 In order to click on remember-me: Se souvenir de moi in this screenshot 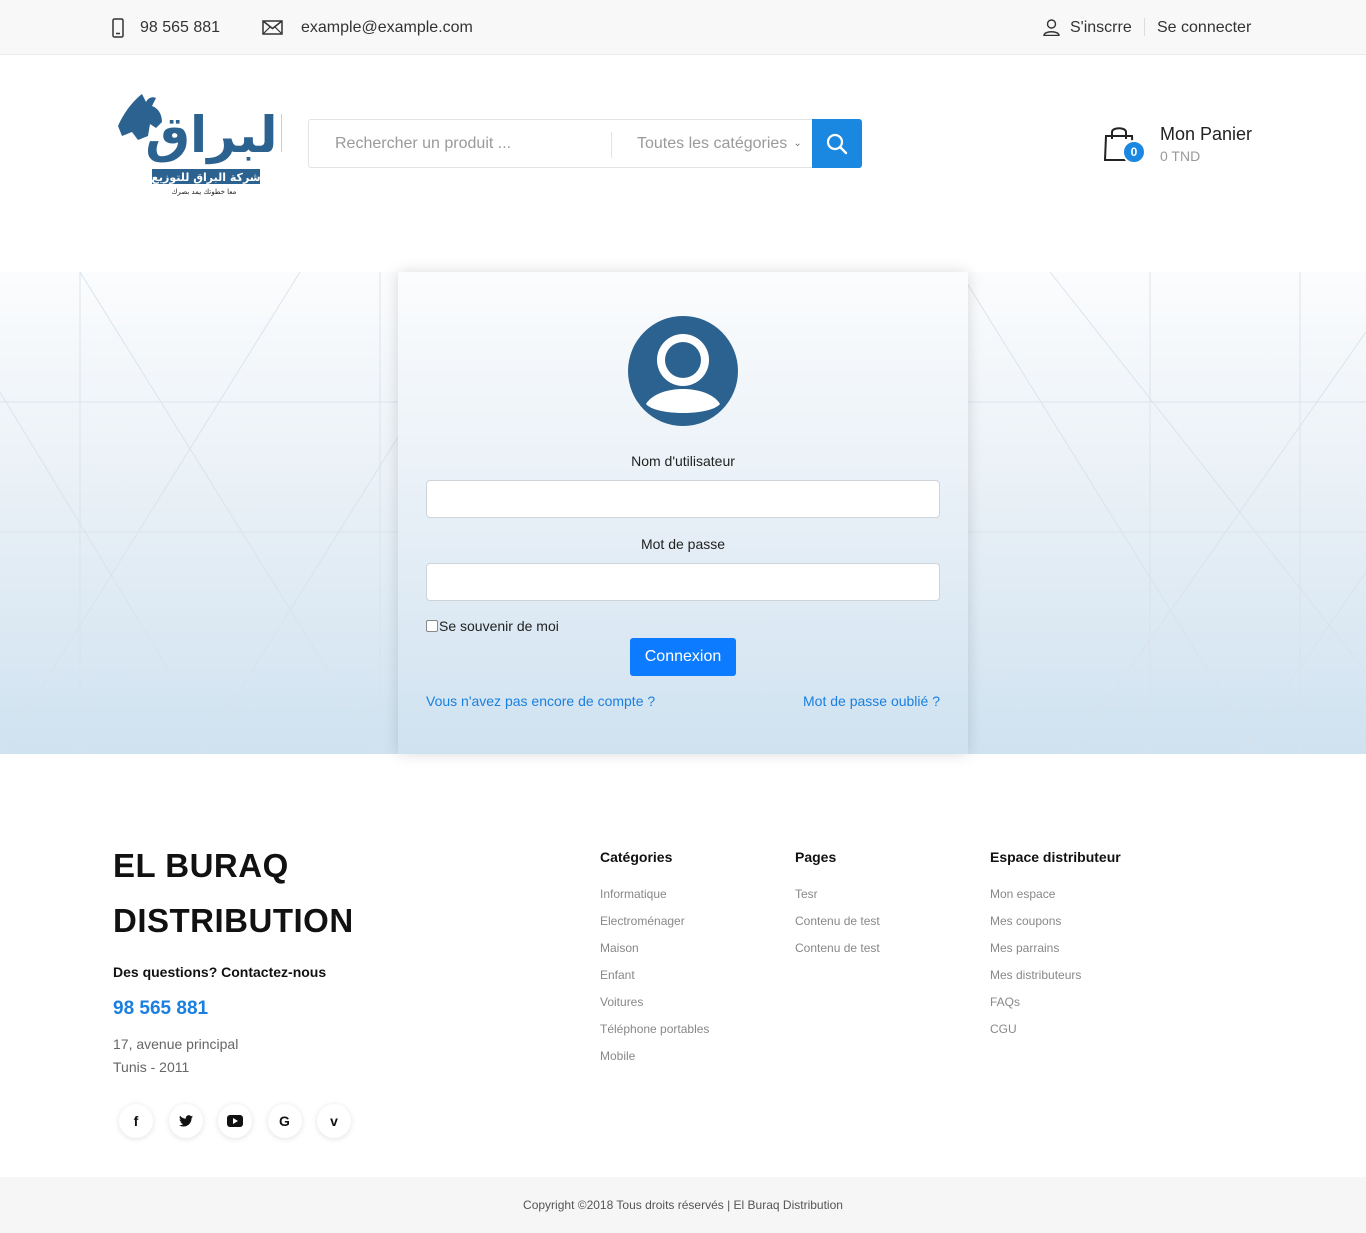, I will do `click(492, 626)`.